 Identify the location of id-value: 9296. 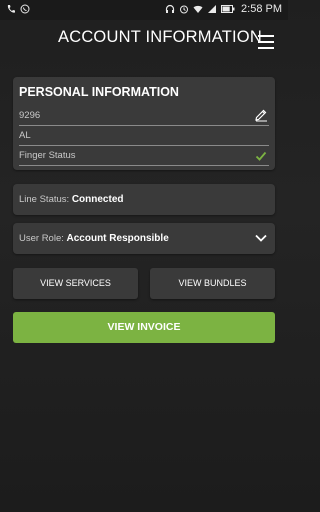
(30, 115).